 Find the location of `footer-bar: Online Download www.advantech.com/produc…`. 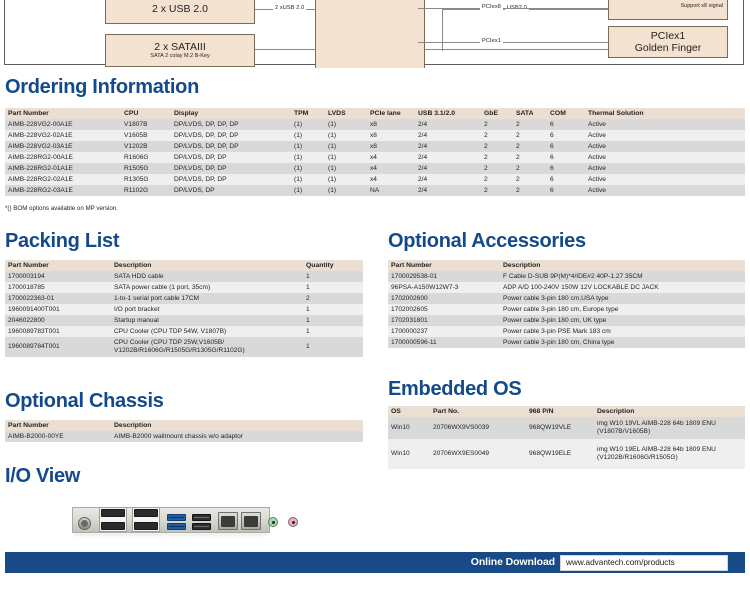

footer-bar: Online Download www.advantech.com/produc… is located at coordinates (375, 562).